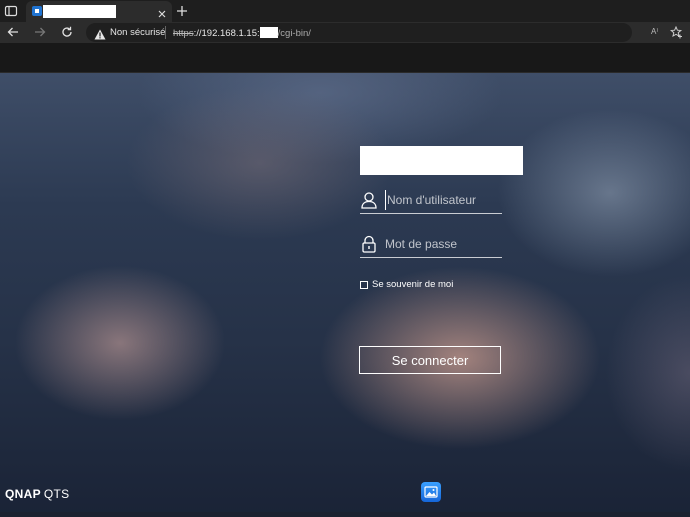  What do you see at coordinates (67, 32) in the screenshot?
I see `refresh-icon` at bounding box center [67, 32].